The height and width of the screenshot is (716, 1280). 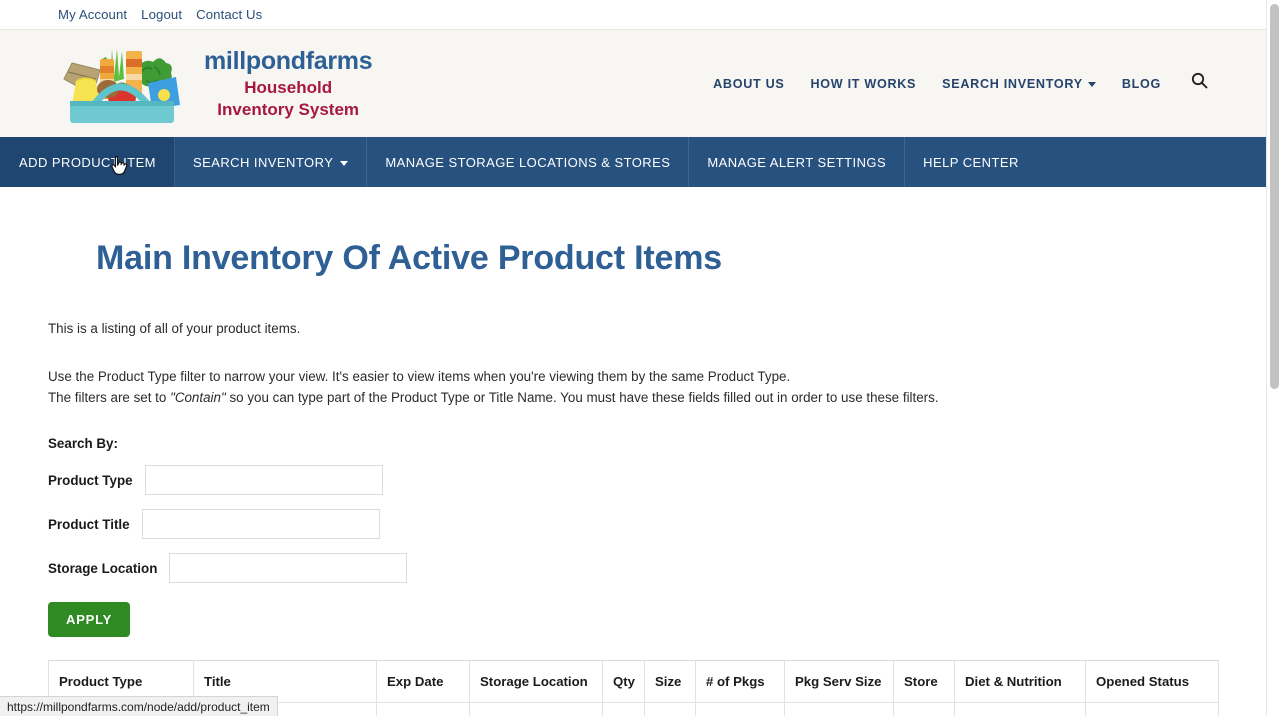 I want to click on filter-row-storage-location: Storage Location, so click(x=657, y=568).